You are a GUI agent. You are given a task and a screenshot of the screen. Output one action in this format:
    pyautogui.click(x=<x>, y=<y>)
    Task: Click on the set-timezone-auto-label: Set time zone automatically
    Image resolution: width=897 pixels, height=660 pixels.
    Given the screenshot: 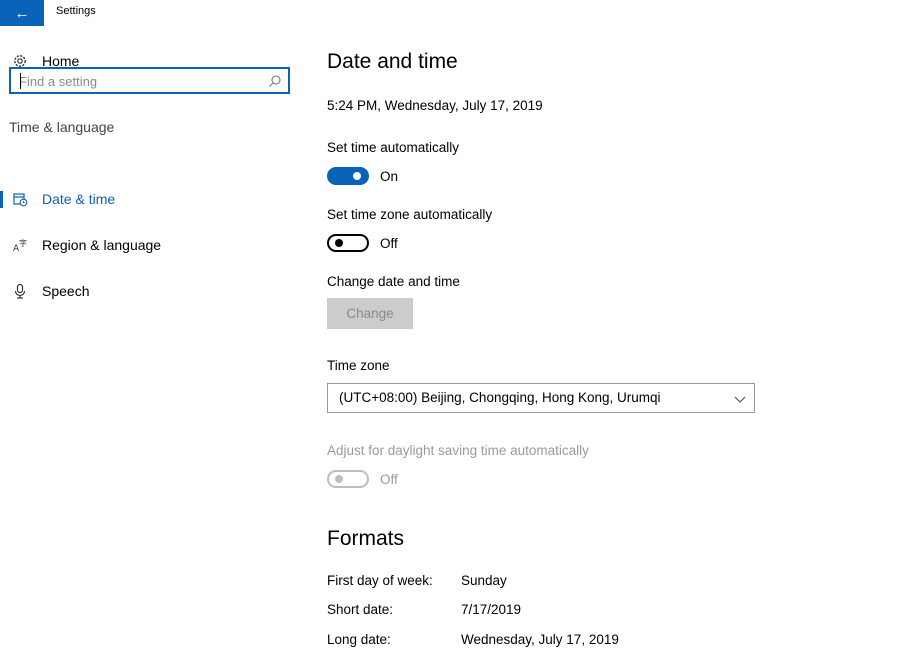 What is the action you would take?
    pyautogui.click(x=410, y=214)
    